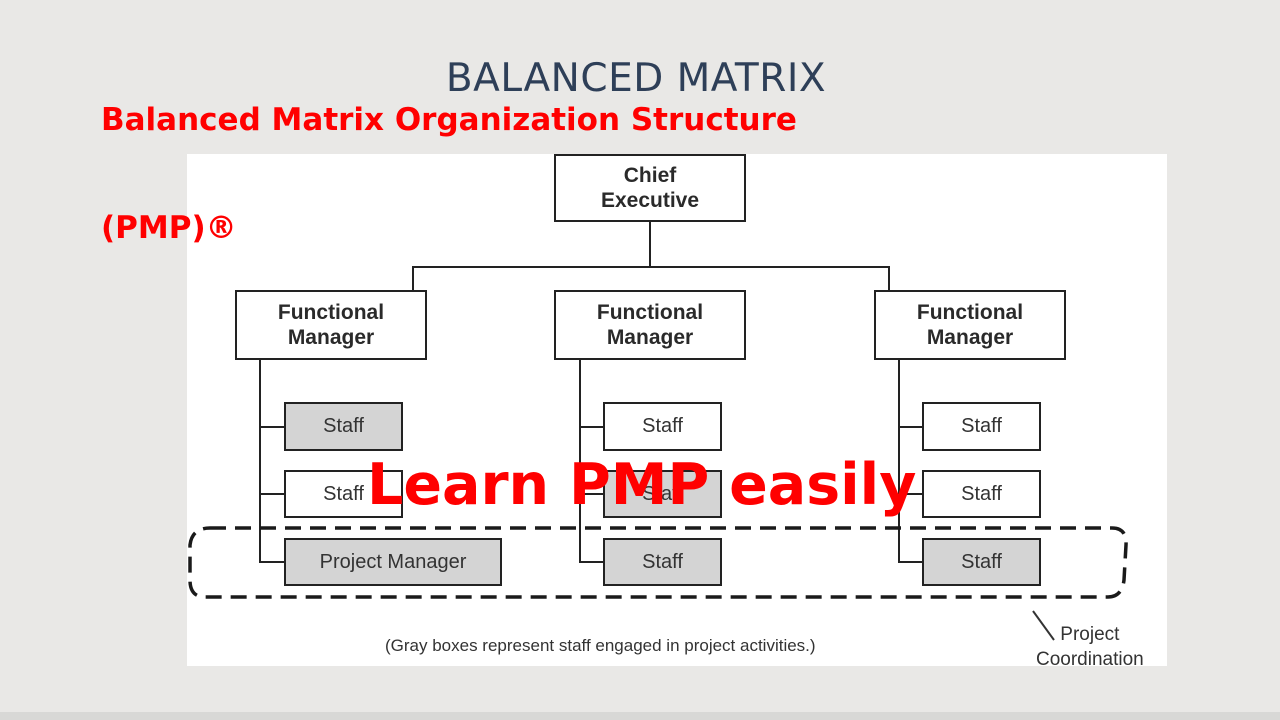 The height and width of the screenshot is (720, 1280). I want to click on bottom-strip, so click(640, 716).